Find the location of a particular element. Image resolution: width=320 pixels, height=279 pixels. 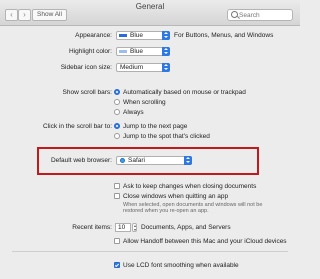

ask-keep-changes-checkbox is located at coordinates (117, 186).